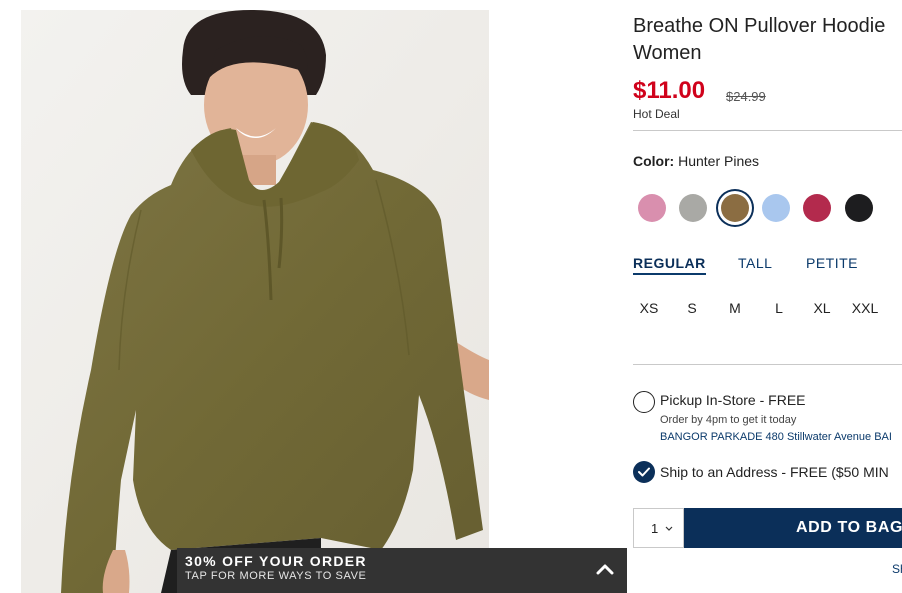 Image resolution: width=902 pixels, height=593 pixels. Describe the element at coordinates (767, 40) in the screenshot. I see `product-title: Breathe ON Pullover Hoodie Women` at that location.